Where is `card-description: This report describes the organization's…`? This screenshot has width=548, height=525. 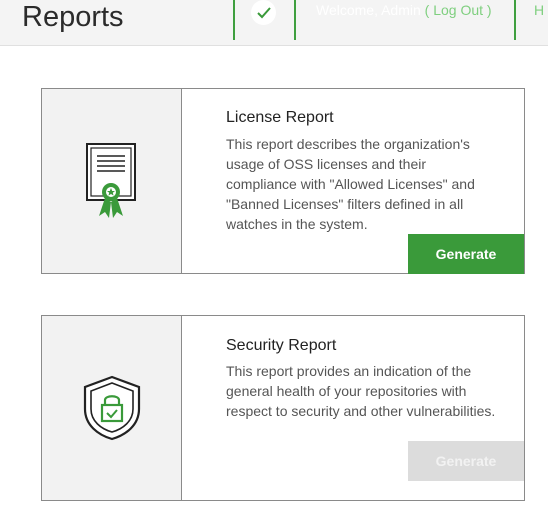 card-description: This report describes the organization's… is located at coordinates (350, 184).